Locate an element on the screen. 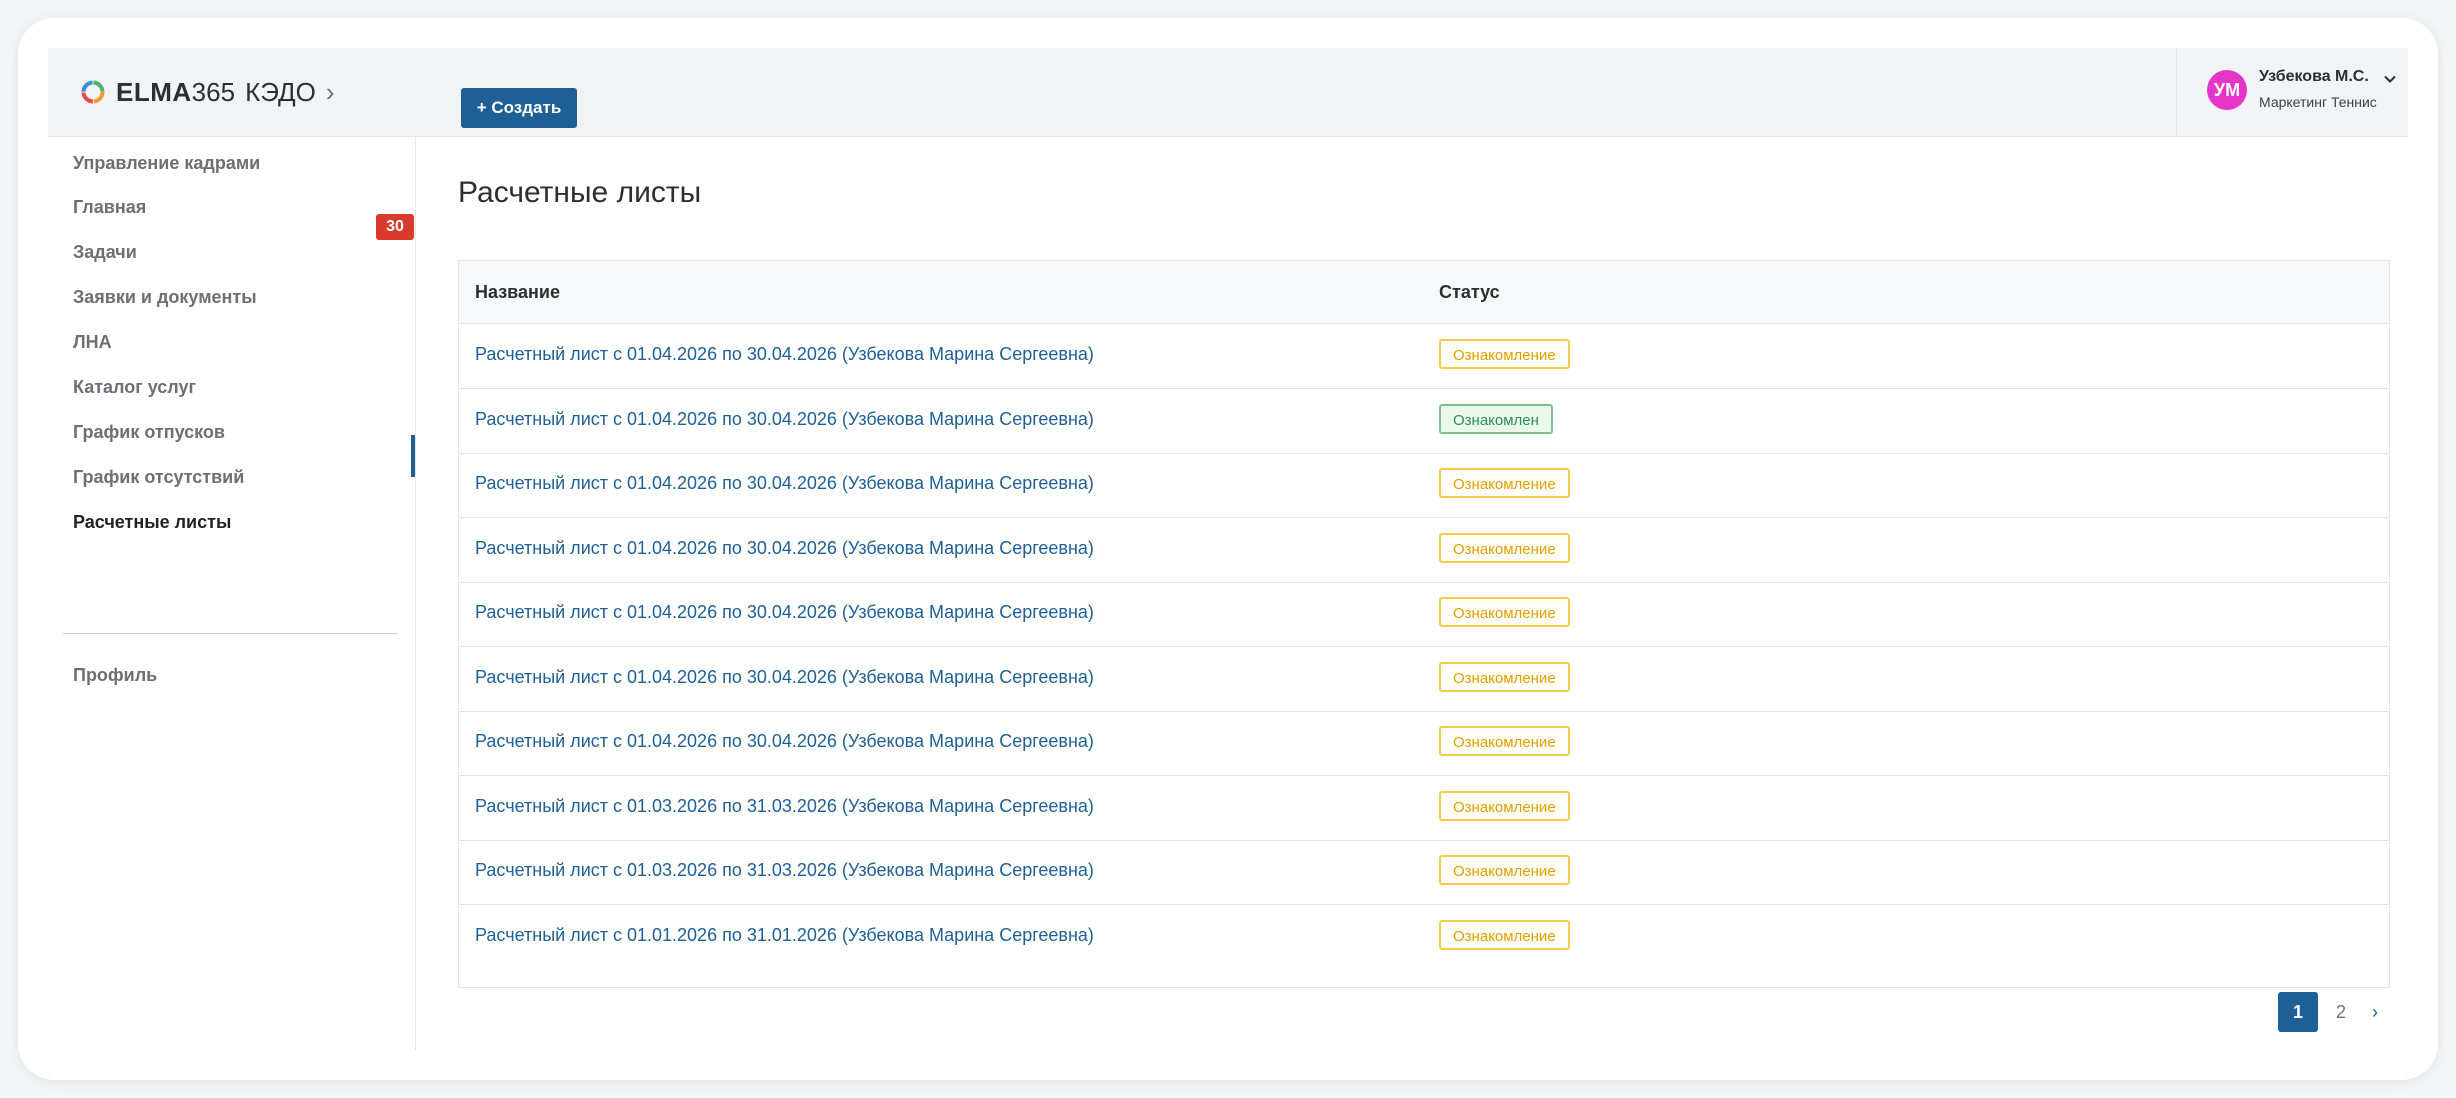 The width and height of the screenshot is (2456, 1098). app-logo: ELMA 365 КЭДО › is located at coordinates (207, 92).